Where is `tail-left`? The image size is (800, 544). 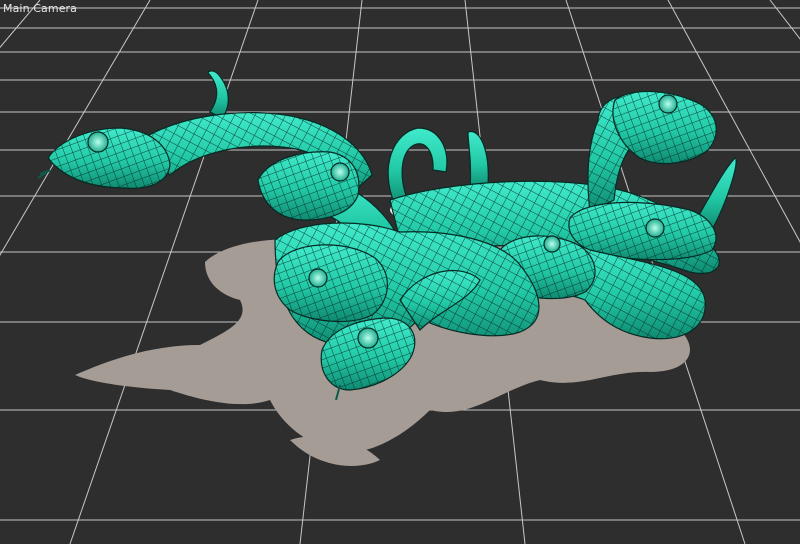 tail-left is located at coordinates (218, 94).